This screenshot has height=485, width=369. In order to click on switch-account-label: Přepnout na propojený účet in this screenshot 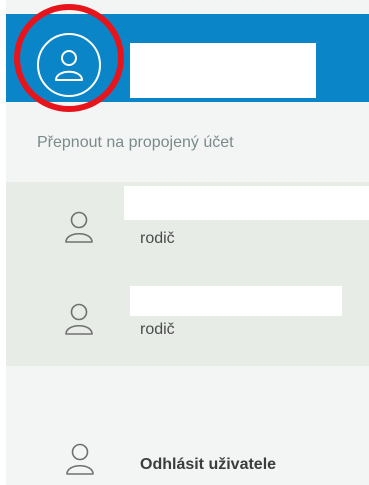, I will do `click(135, 142)`.